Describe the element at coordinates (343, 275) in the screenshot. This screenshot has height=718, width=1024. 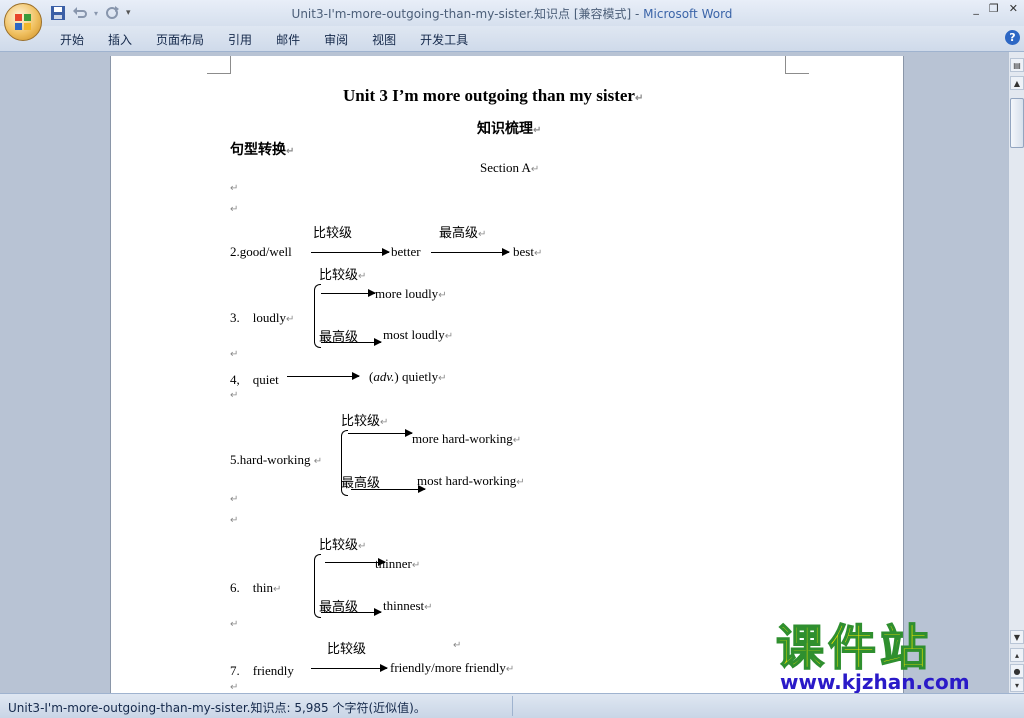
I see `item3-comparative-label: 比较级↵` at that location.